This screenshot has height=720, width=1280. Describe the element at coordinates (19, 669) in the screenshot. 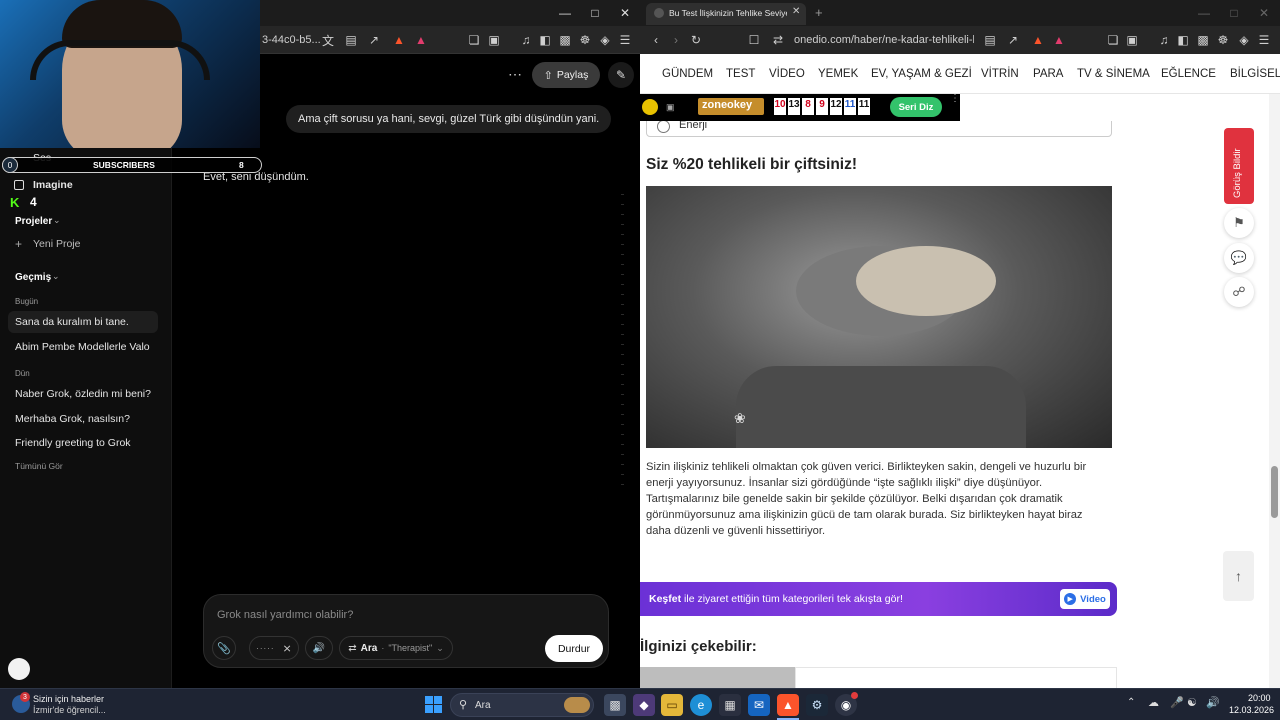

I see `avatar` at that location.